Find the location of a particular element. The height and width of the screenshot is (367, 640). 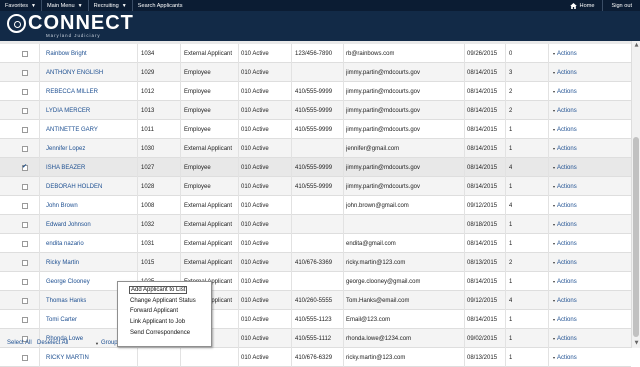

applicant-id: 1008 is located at coordinates (148, 205).